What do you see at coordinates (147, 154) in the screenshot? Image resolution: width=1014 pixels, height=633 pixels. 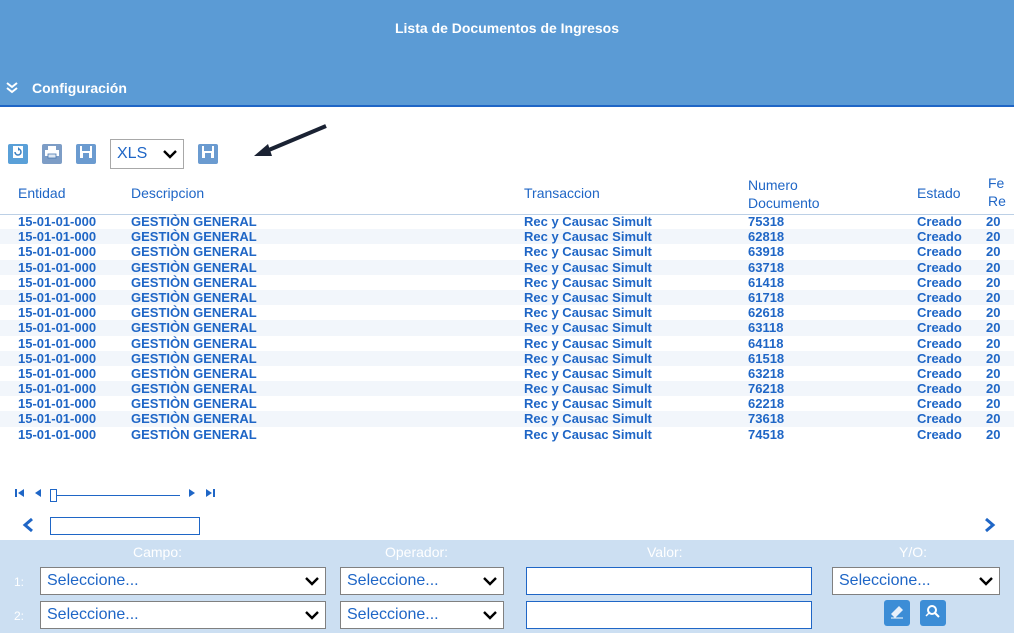 I see `export-format-select: XLS` at bounding box center [147, 154].